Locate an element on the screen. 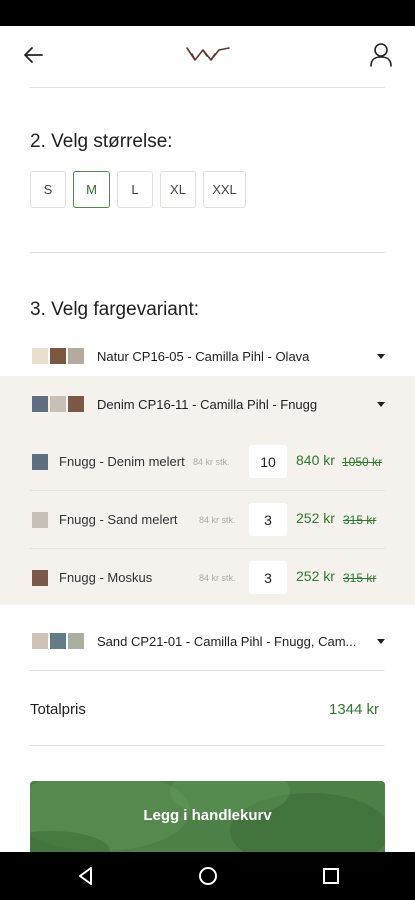 Image resolution: width=415 pixels, height=900 pixels. total-label: Totalpris is located at coordinates (58, 709).